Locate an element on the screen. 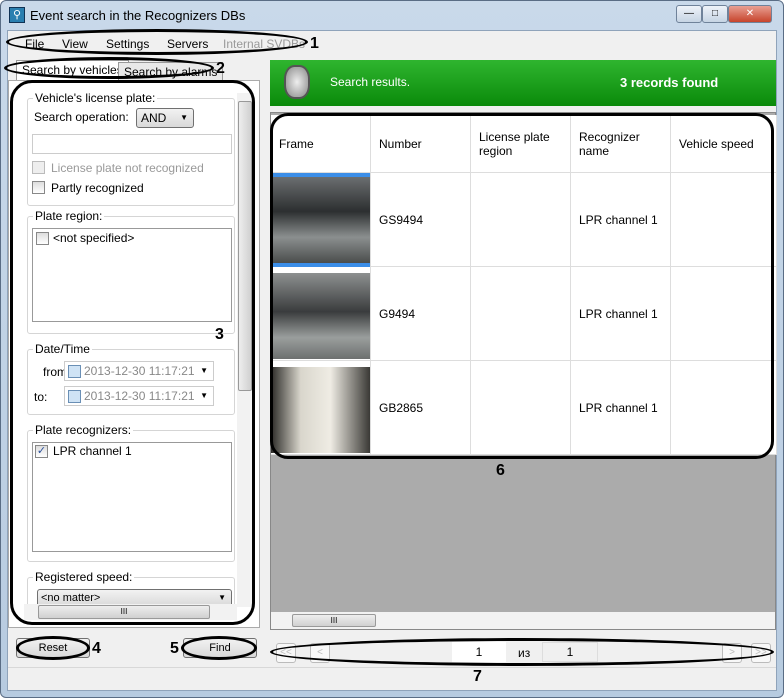 The width and height of the screenshot is (784, 698). results-count: 3 records found is located at coordinates (669, 82).